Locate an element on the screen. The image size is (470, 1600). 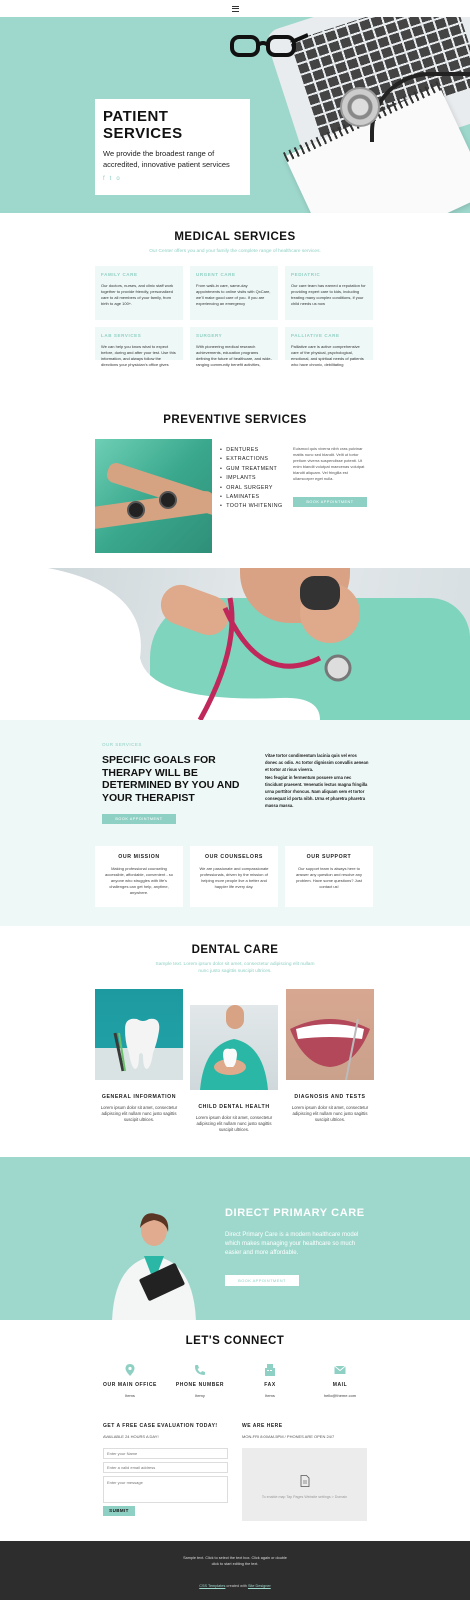
contact-title: FAX is located at coordinates (270, 1385).